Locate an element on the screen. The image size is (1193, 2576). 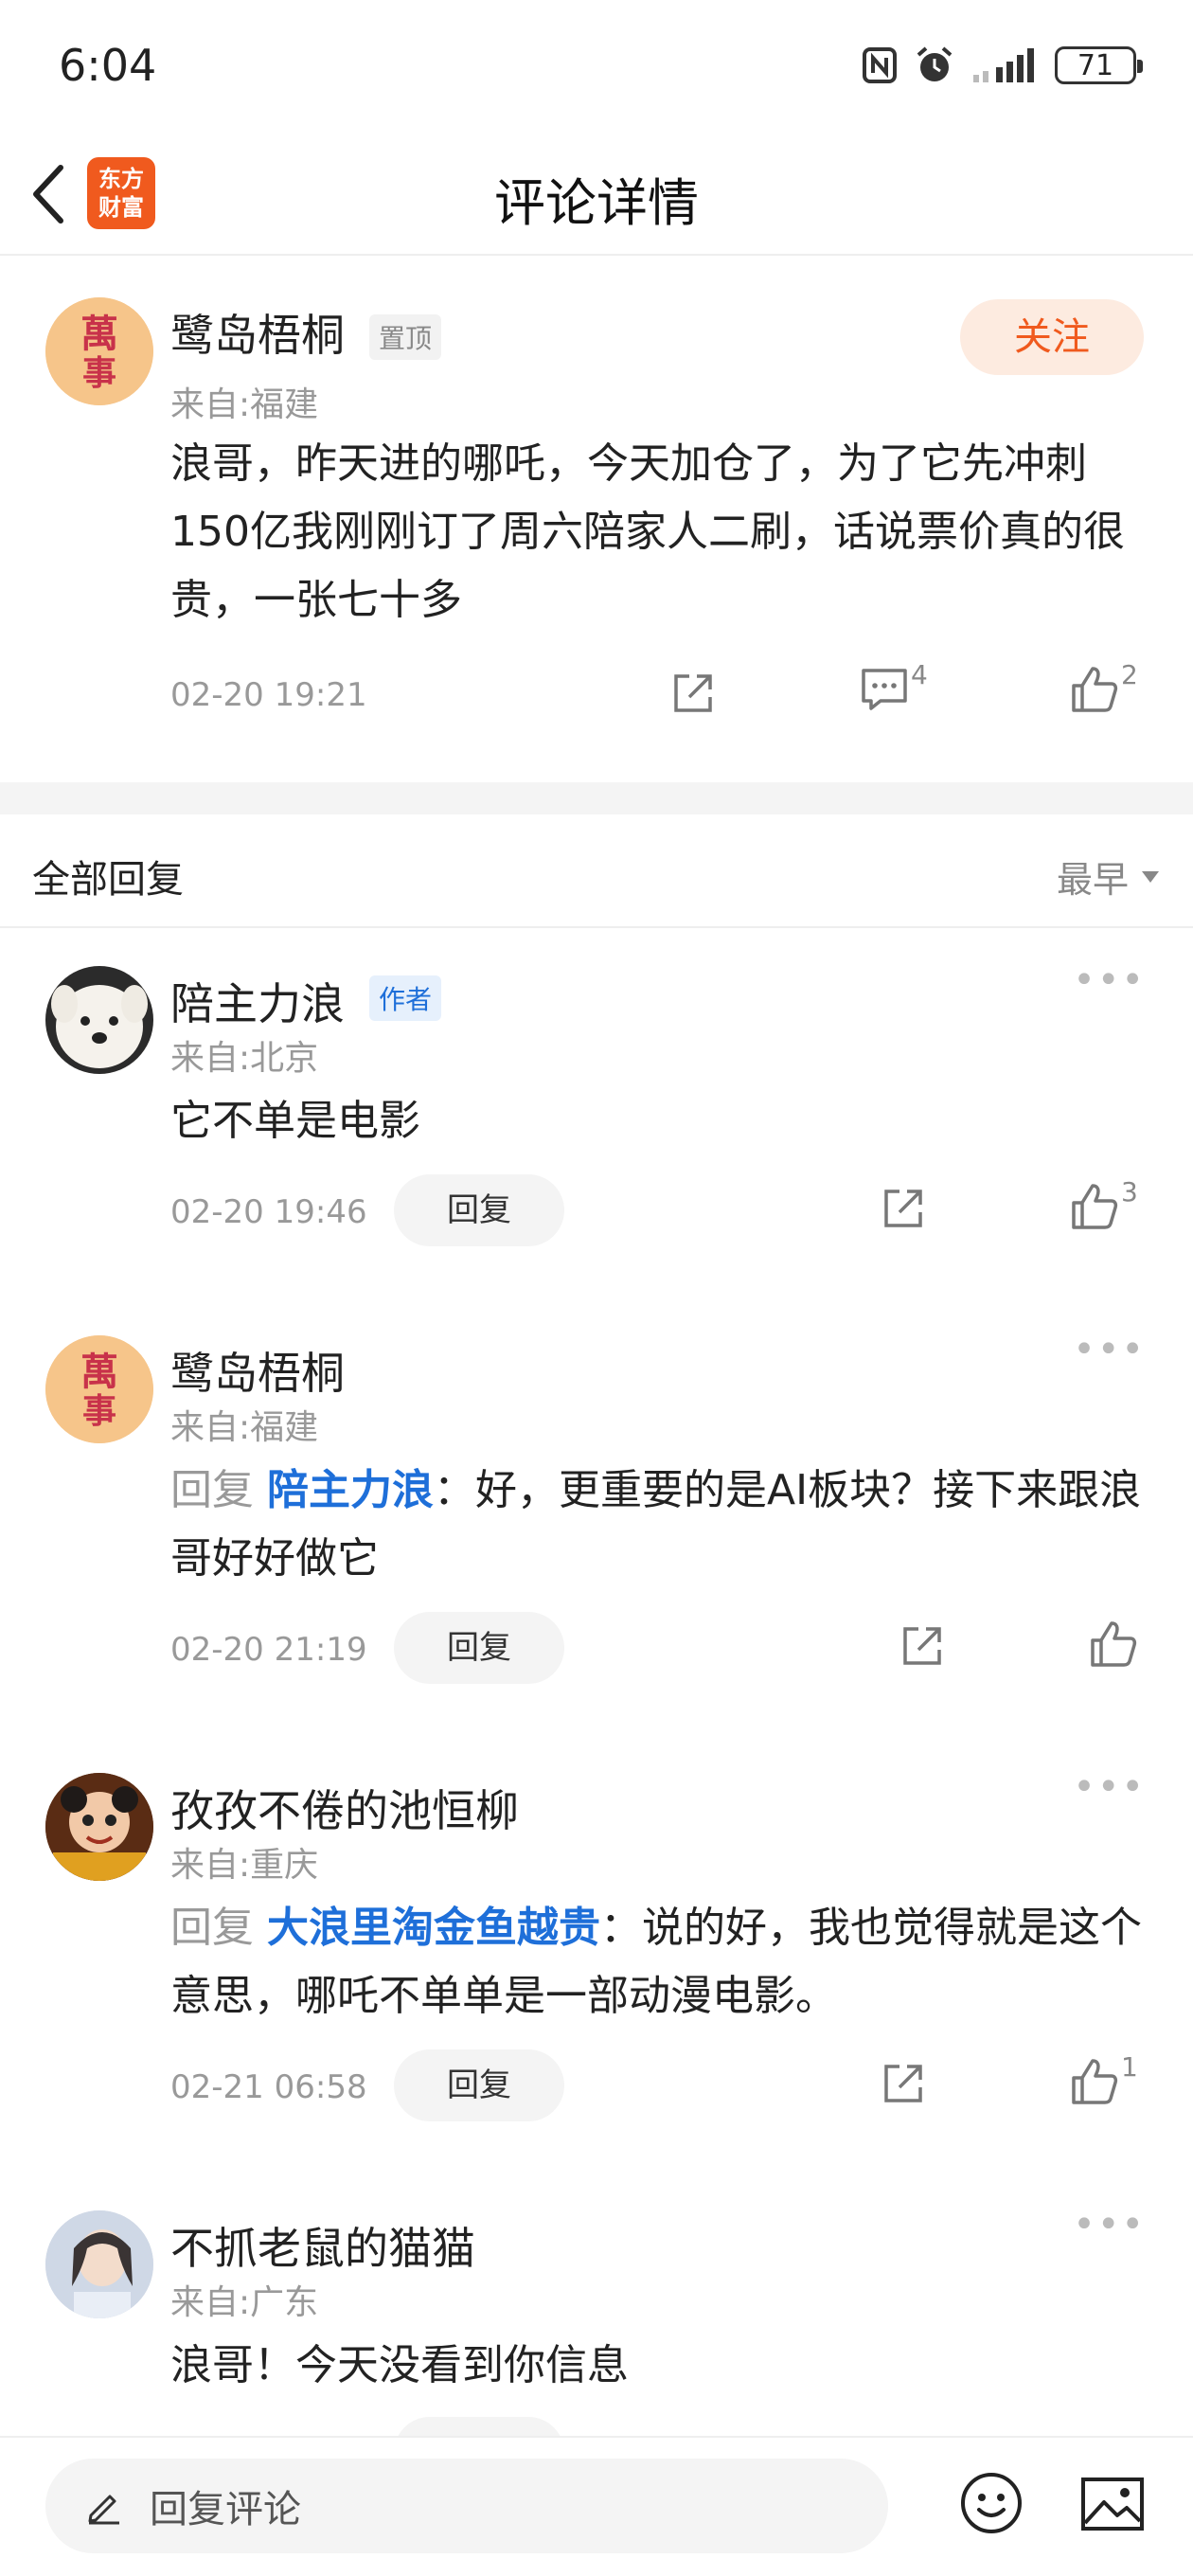
section-divider is located at coordinates (596, 798).